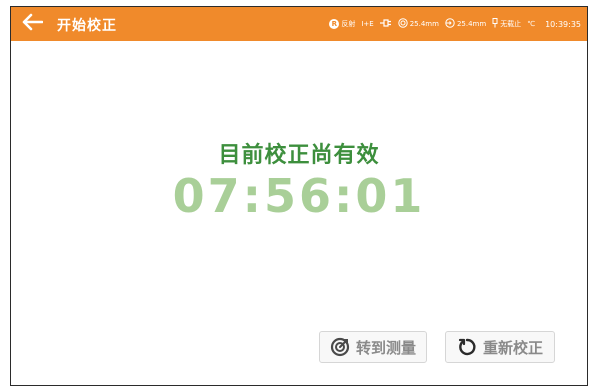  I want to click on clock: 10:39:35, so click(563, 24).